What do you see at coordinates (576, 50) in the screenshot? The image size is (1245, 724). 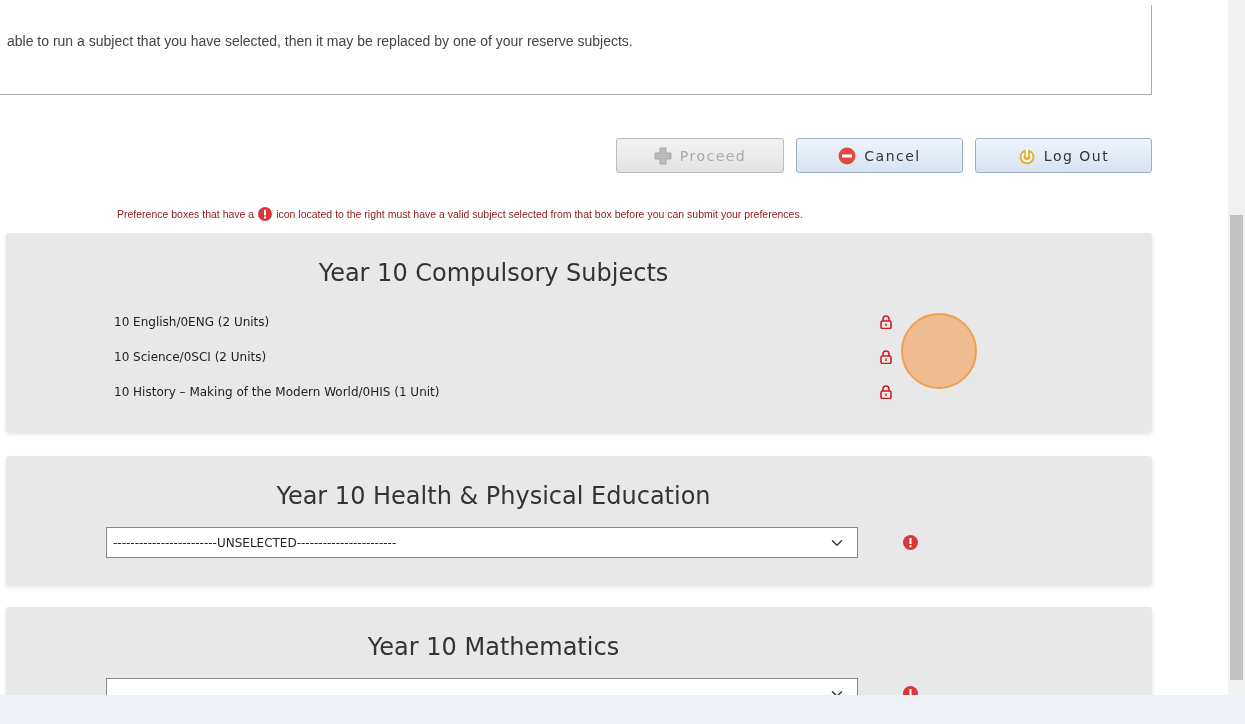 I see `instruction-text: able to run a subject that you have selected, then it may be replaced by one of your reserve subjects.` at bounding box center [576, 50].